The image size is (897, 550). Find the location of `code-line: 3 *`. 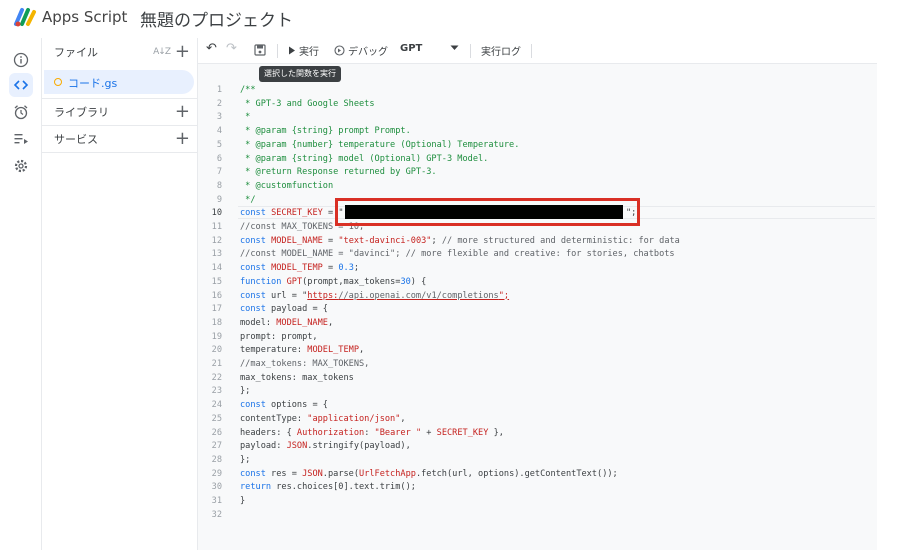

code-line: 3 * is located at coordinates (537, 118).